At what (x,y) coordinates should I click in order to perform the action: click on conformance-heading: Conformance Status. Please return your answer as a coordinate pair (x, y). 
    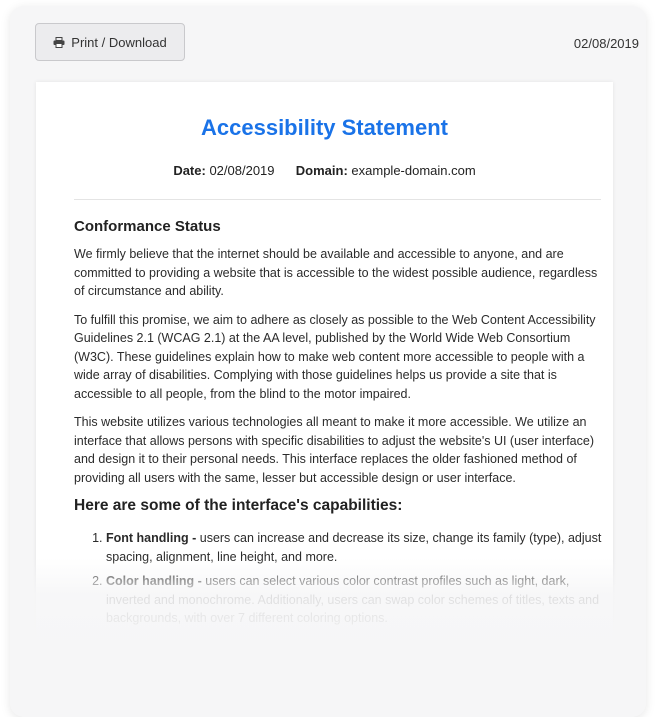
    Looking at the image, I should click on (147, 226).